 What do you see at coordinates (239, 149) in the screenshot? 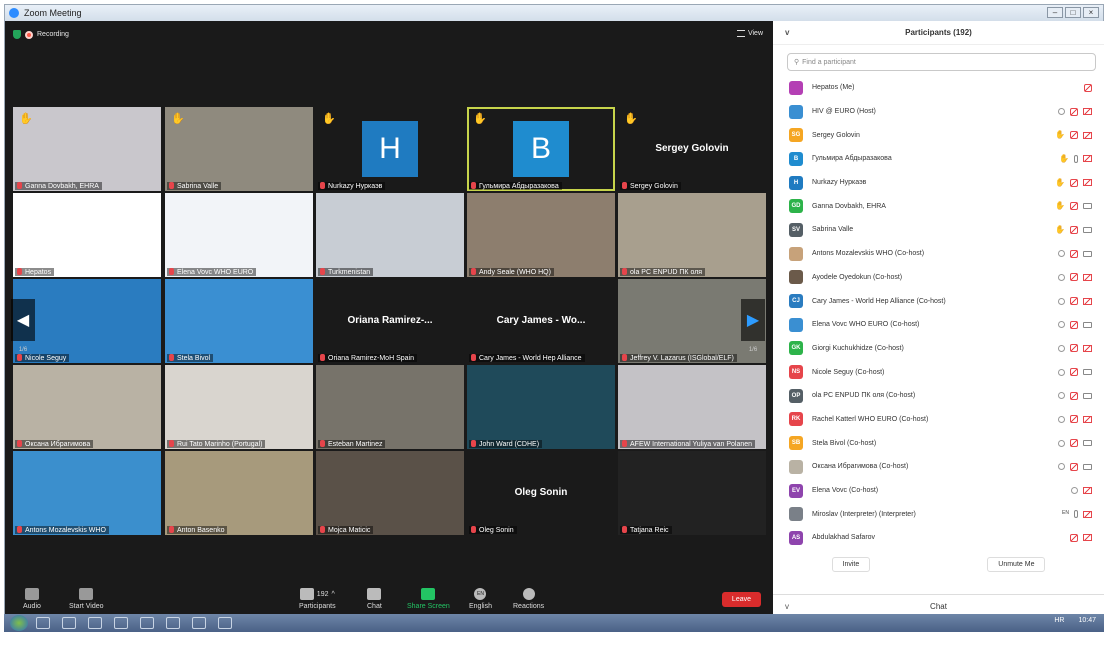
I see `video-tile: ✋ Sabrina Valle` at bounding box center [239, 149].